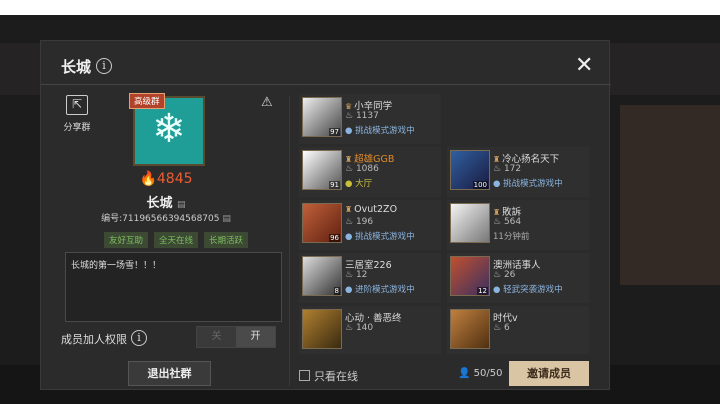  I want to click on member-avatar: 12, so click(470, 276).